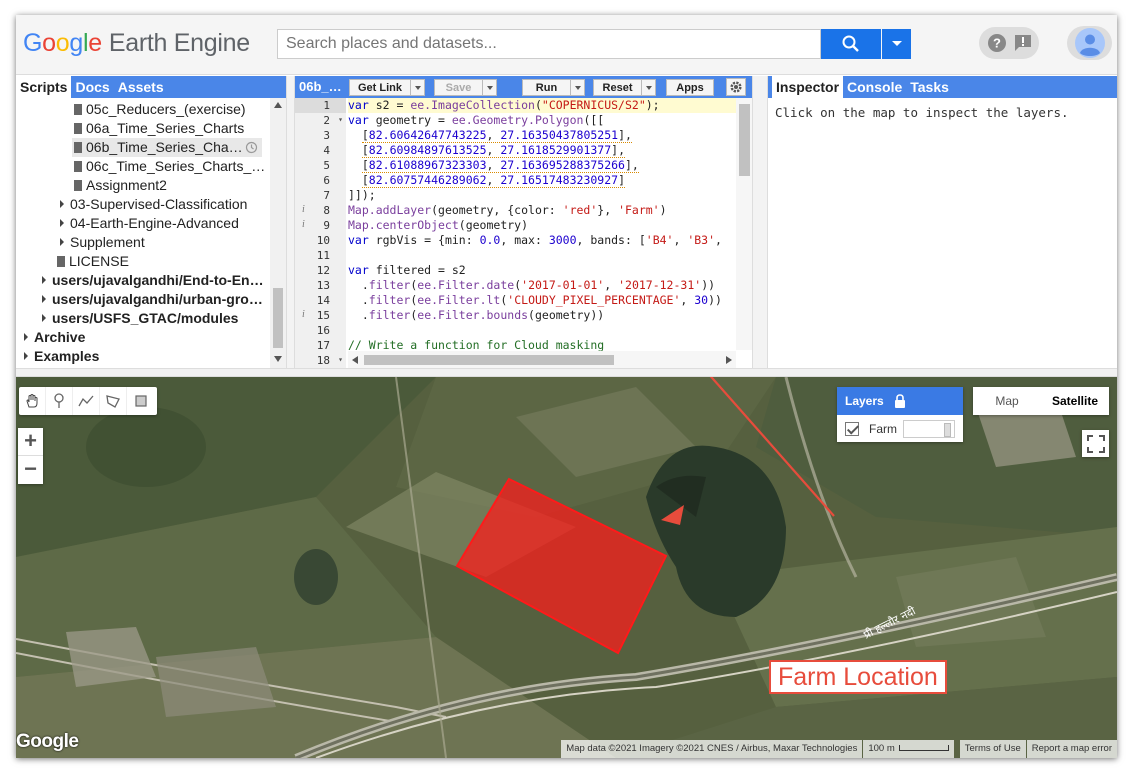  What do you see at coordinates (278, 359) in the screenshot?
I see `scroll-down-icon` at bounding box center [278, 359].